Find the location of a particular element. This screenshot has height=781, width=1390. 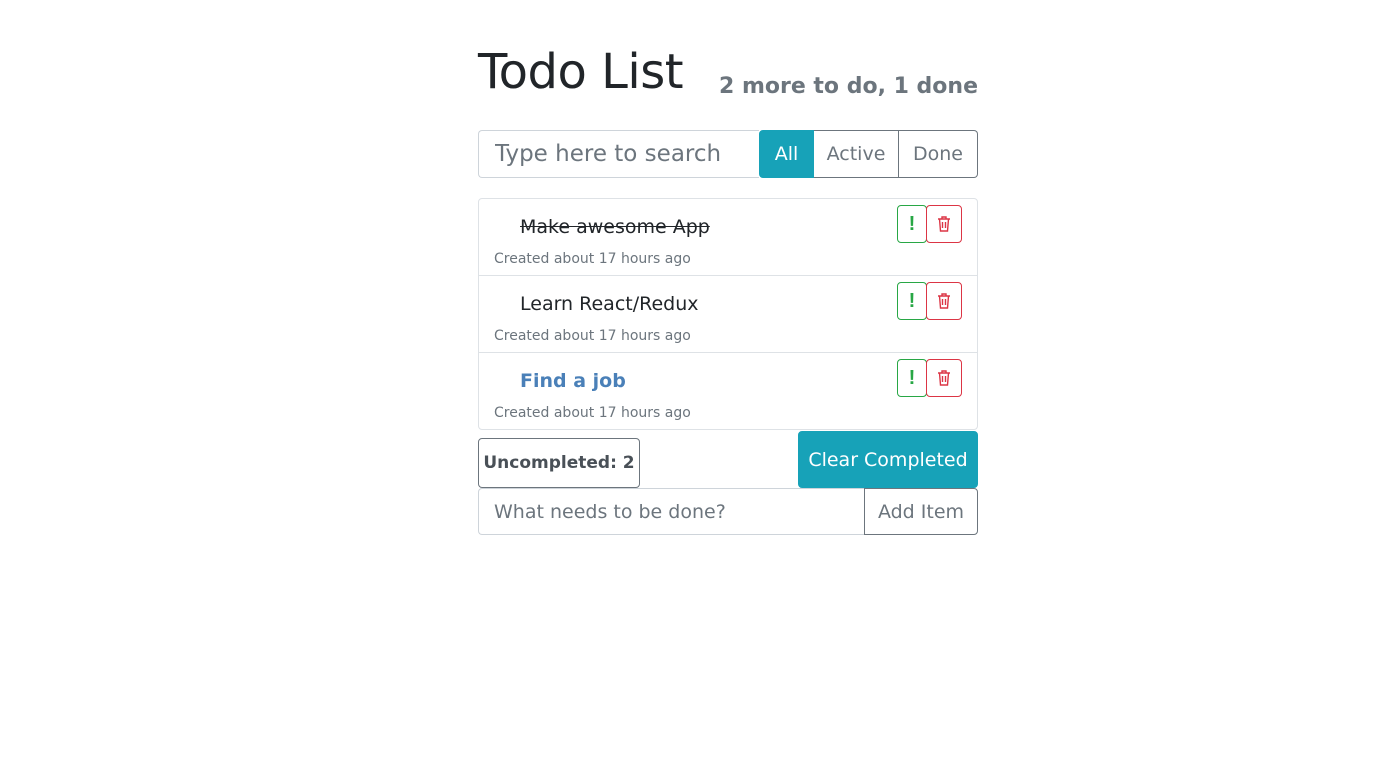

add-item-button: Add Item is located at coordinates (921, 511).